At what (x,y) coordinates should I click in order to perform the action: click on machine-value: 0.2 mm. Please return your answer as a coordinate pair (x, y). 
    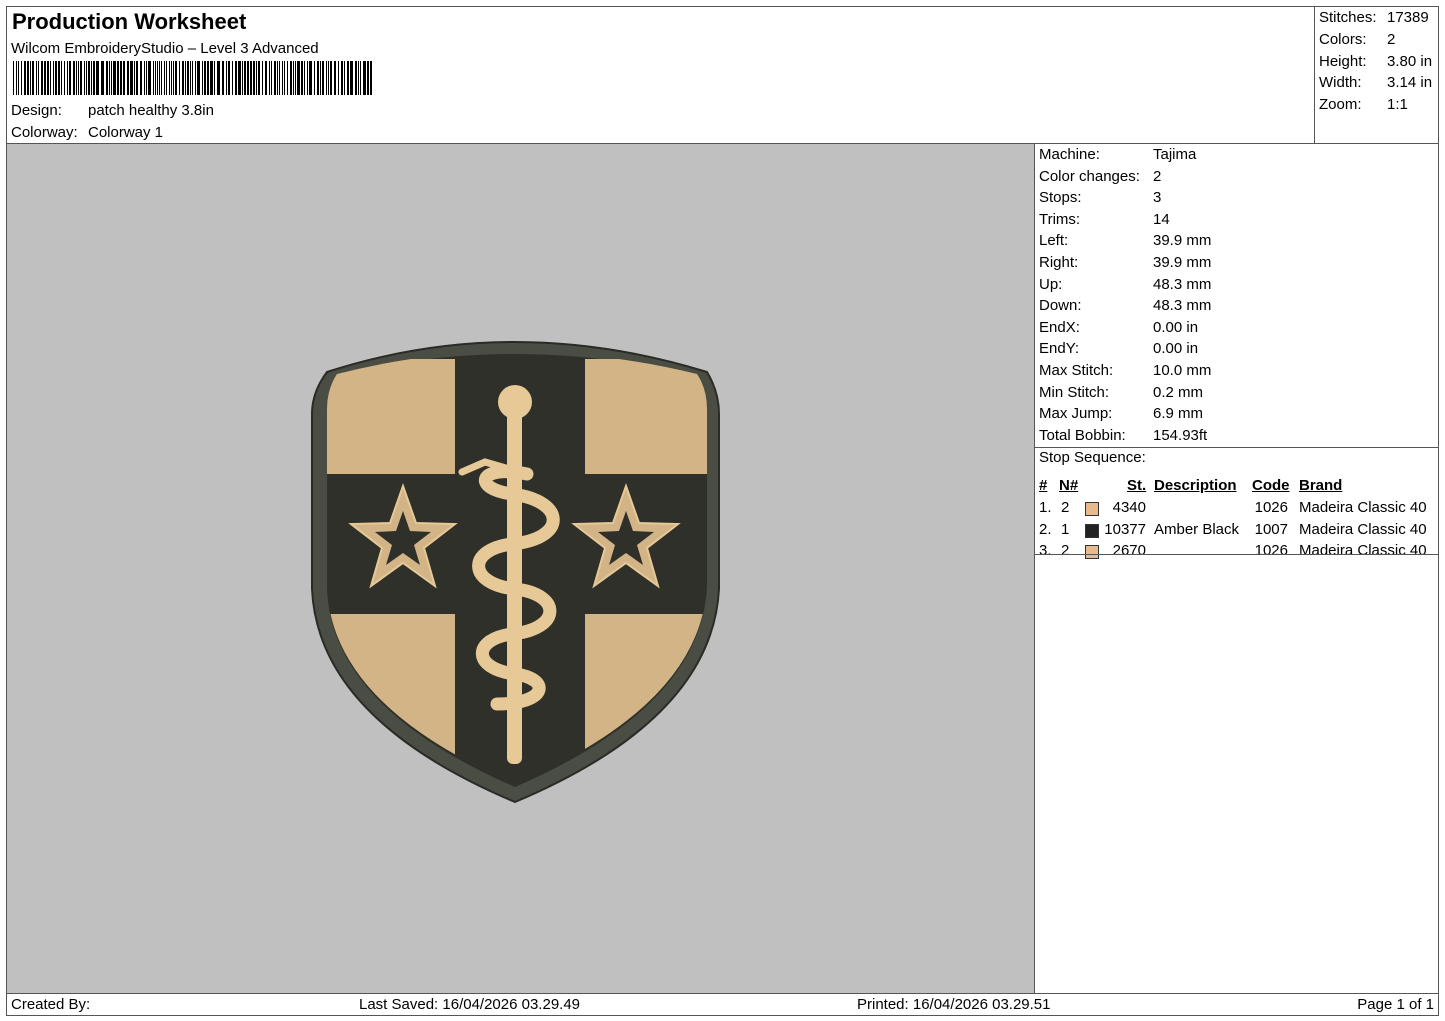
    Looking at the image, I should click on (1178, 392).